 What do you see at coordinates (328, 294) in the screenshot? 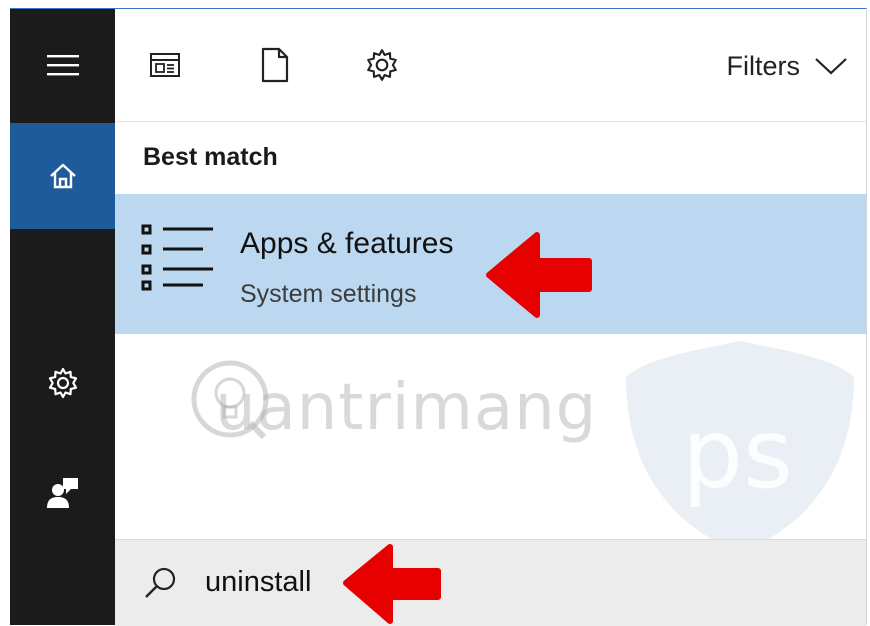
I see `result-subtitle: System settings` at bounding box center [328, 294].